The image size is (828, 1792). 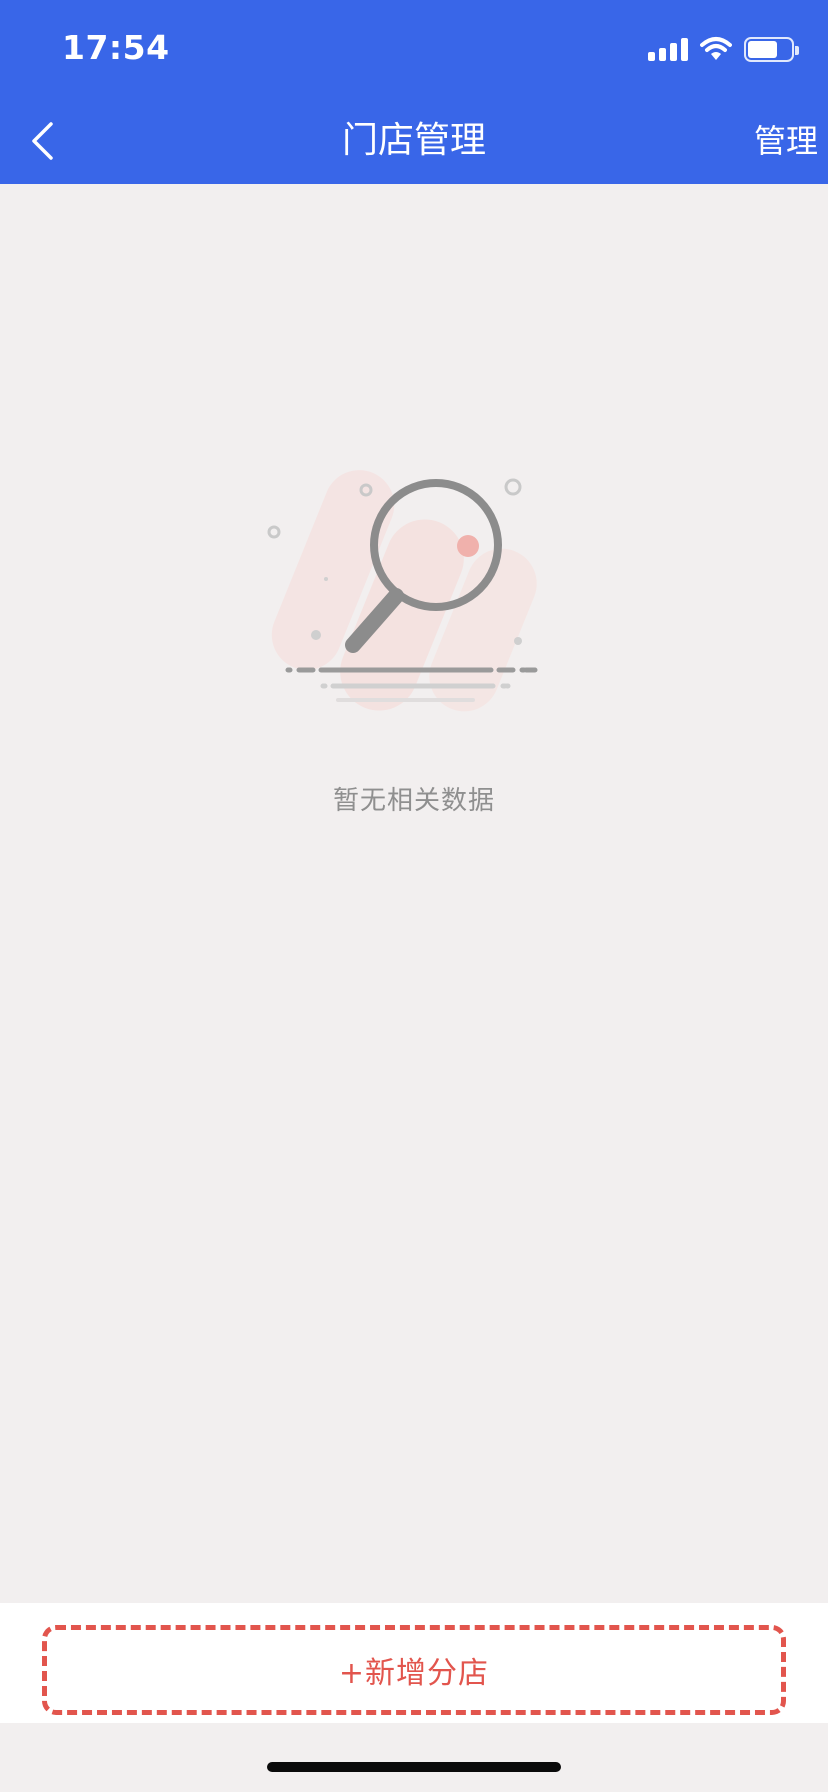 What do you see at coordinates (771, 49) in the screenshot?
I see `battery-icon` at bounding box center [771, 49].